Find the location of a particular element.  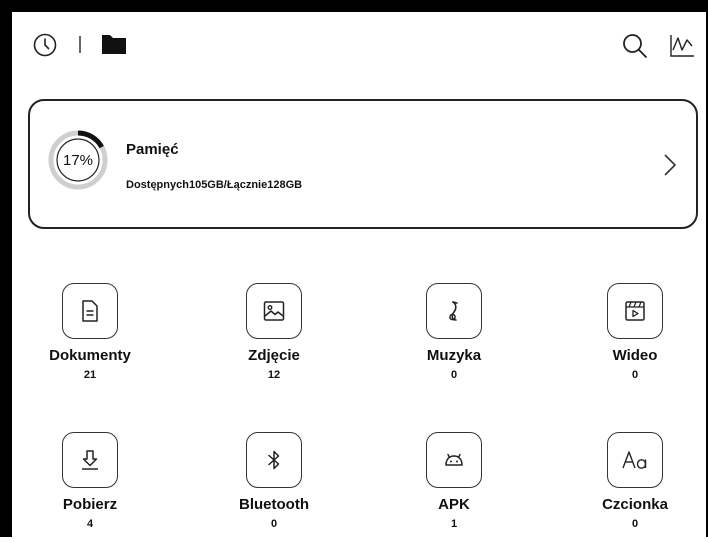

category-bluetooth: Bluetooth 0 is located at coordinates (274, 487).